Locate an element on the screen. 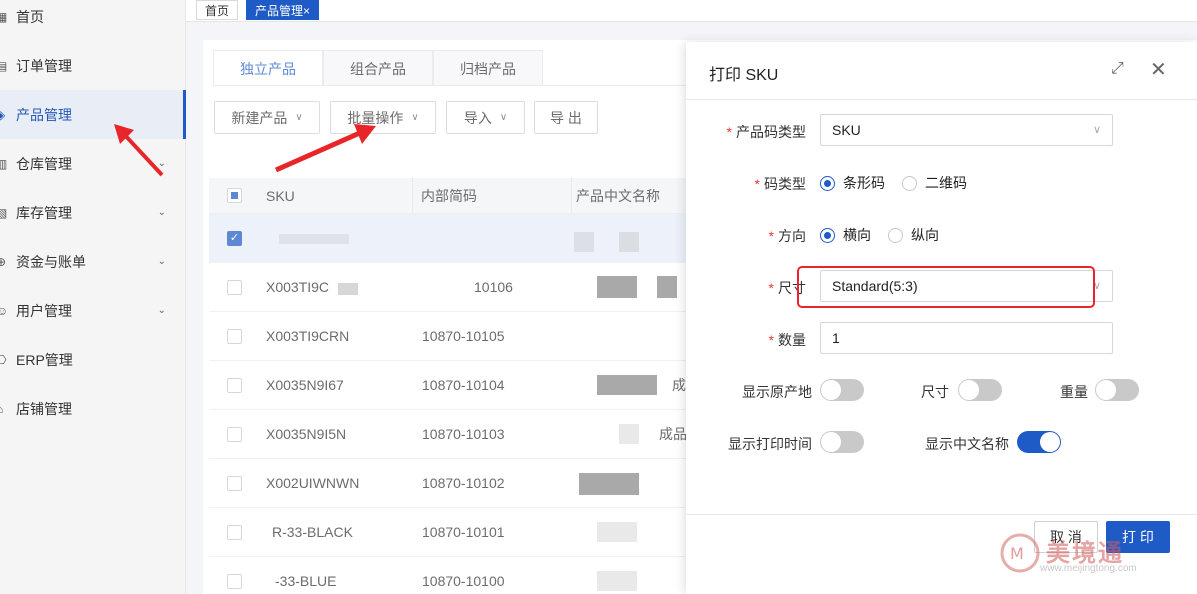 The height and width of the screenshot is (594, 1197). sidebar-item-warehouse: ▥ 仓库管理 ⌄ is located at coordinates (93, 163).